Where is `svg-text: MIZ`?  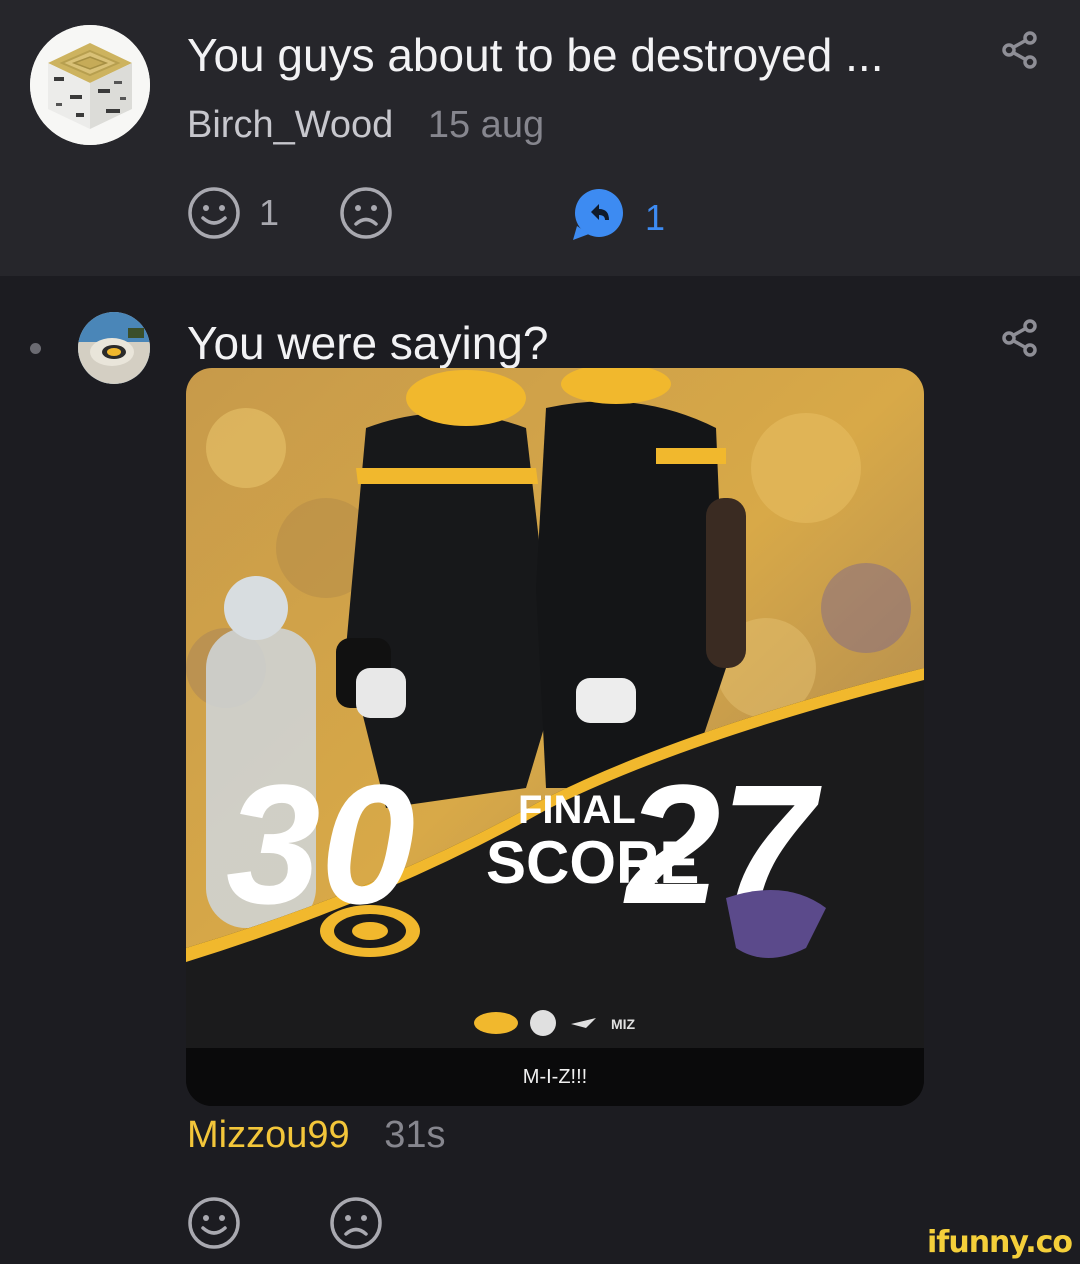 svg-text: MIZ is located at coordinates (623, 1024).